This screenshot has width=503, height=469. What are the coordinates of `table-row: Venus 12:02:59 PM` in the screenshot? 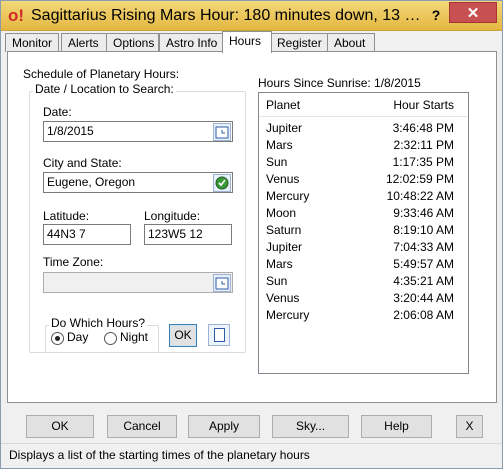 It's located at (363, 180).